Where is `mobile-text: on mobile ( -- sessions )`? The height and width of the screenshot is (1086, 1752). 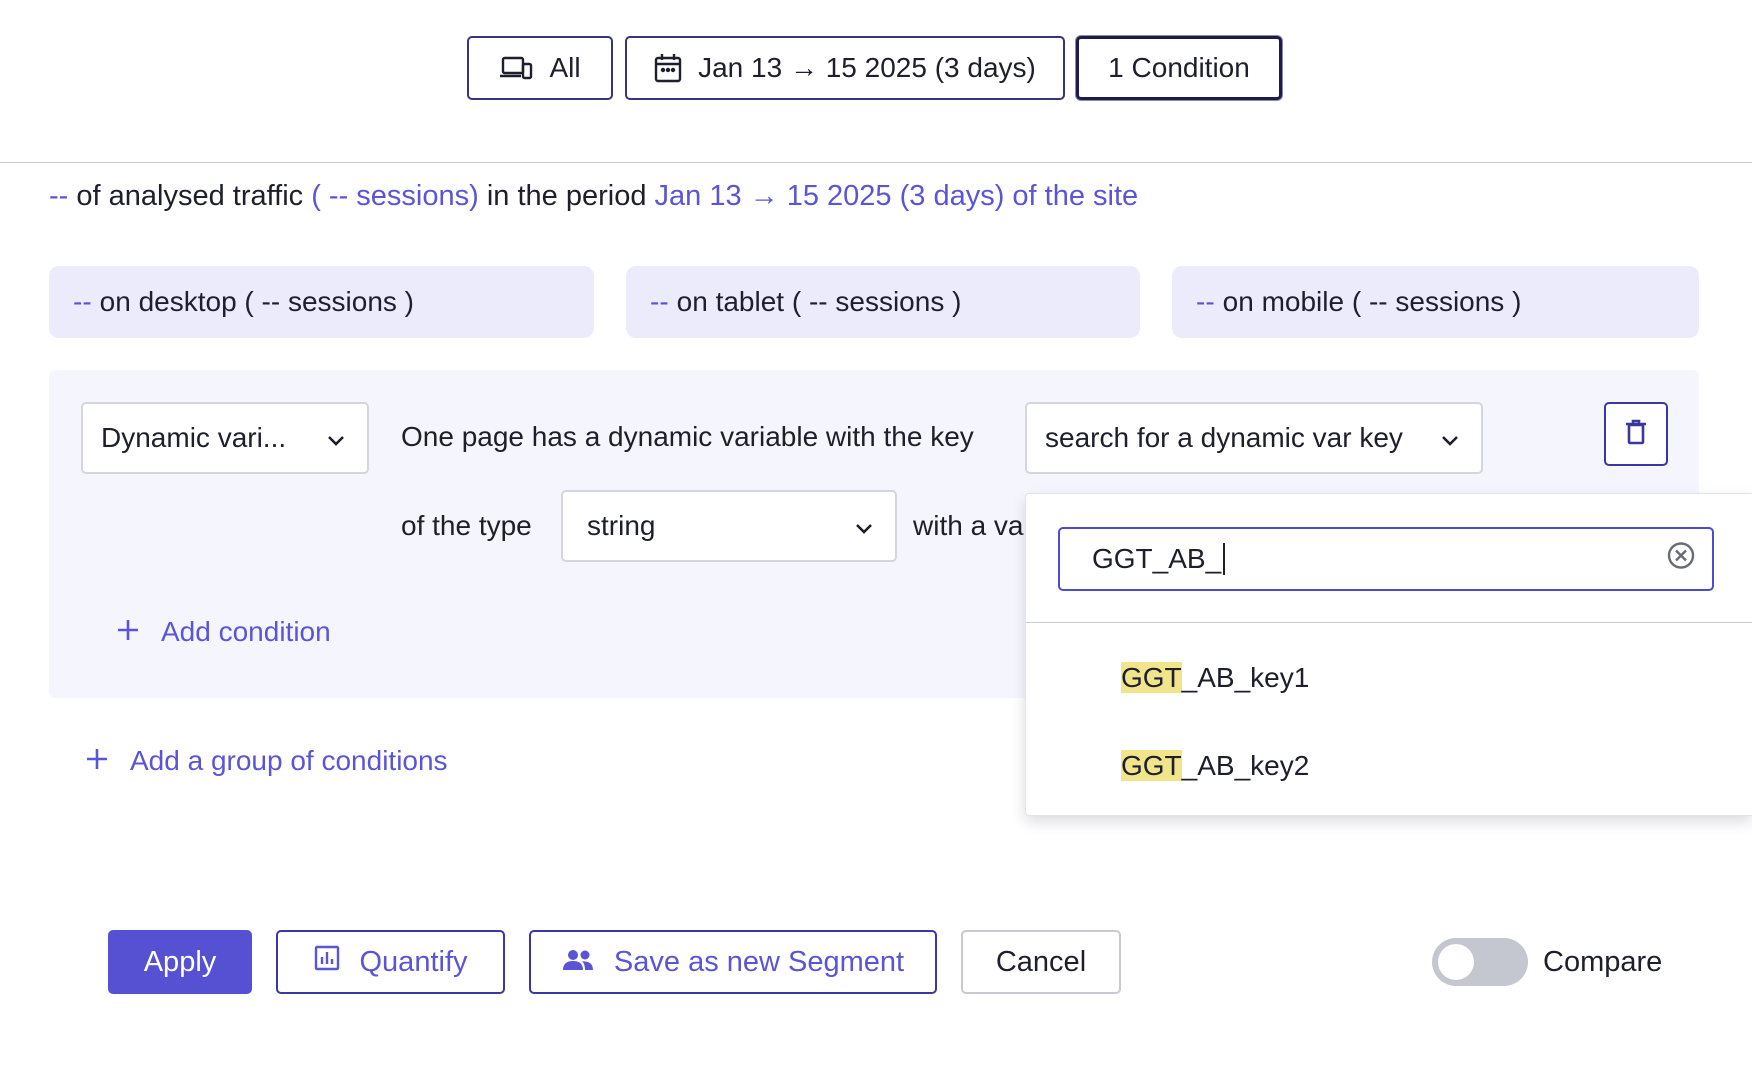
mobile-text: on mobile ( -- sessions ) is located at coordinates (1372, 301).